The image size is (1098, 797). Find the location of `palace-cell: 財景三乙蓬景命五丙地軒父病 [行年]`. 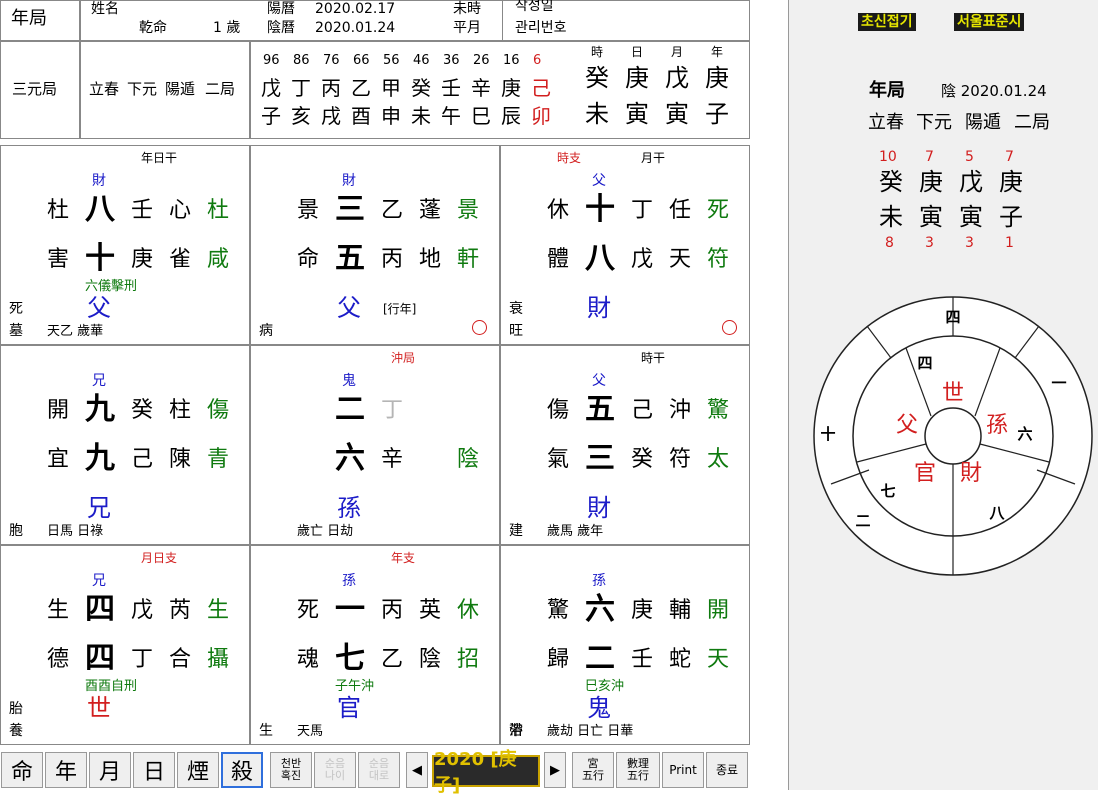

palace-cell: 財景三乙蓬景命五丙地軒父病 [行年] is located at coordinates (375, 245).